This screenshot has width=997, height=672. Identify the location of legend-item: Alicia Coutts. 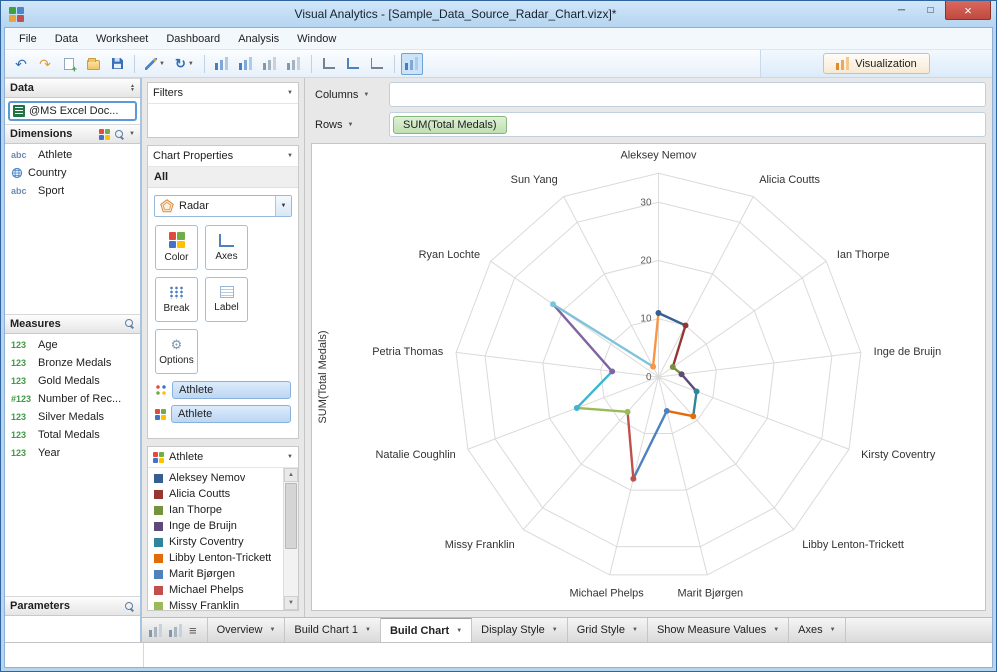
(215, 494).